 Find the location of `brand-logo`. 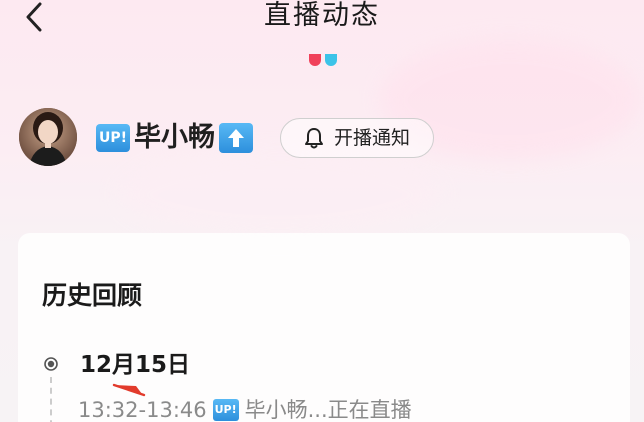

brand-logo is located at coordinates (323, 60).